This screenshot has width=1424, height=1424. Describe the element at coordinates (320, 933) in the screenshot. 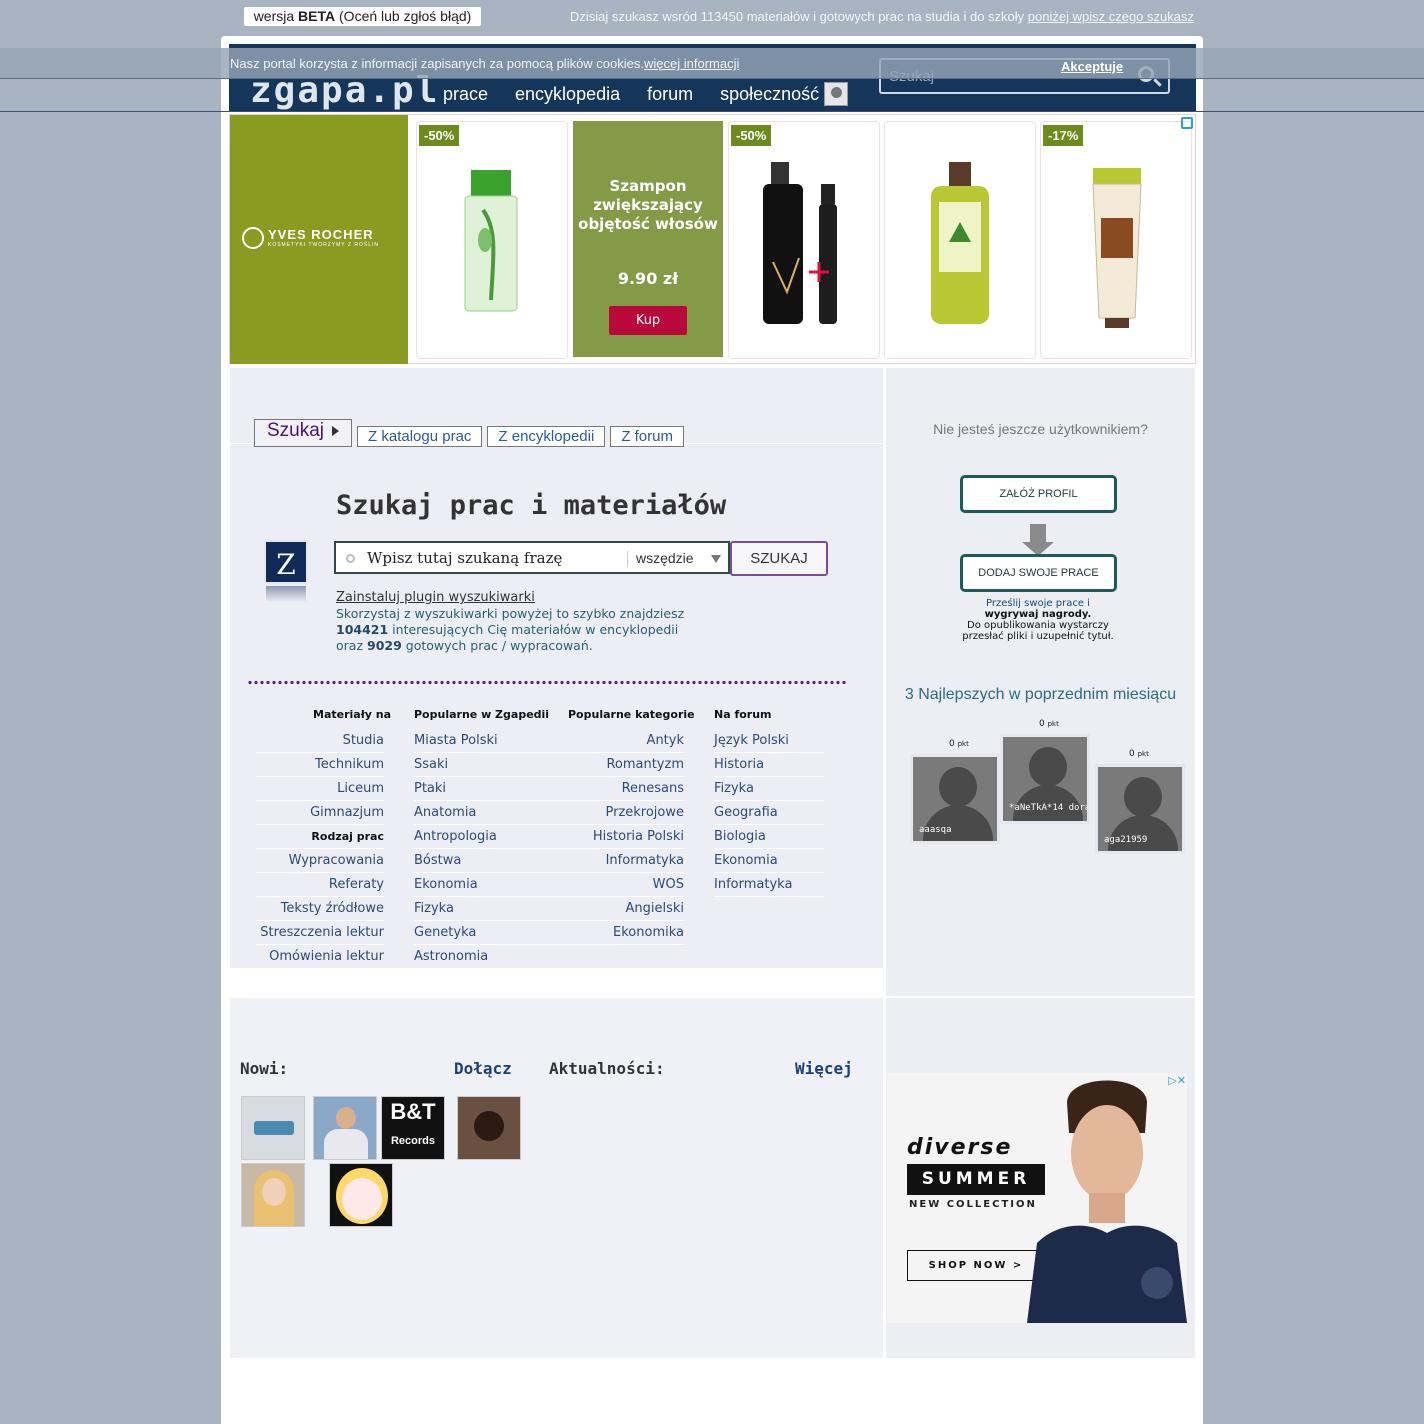

I see `list-item: Streszczenia lektur` at that location.